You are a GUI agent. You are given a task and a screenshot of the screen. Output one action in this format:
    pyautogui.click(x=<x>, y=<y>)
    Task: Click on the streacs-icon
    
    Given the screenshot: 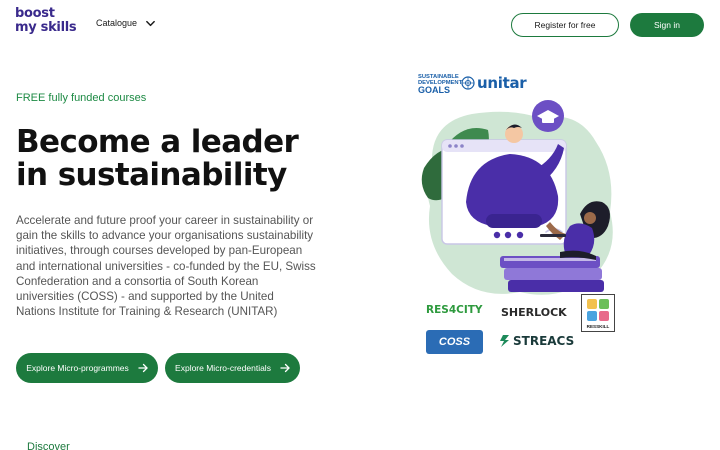 What is the action you would take?
    pyautogui.click(x=504, y=341)
    